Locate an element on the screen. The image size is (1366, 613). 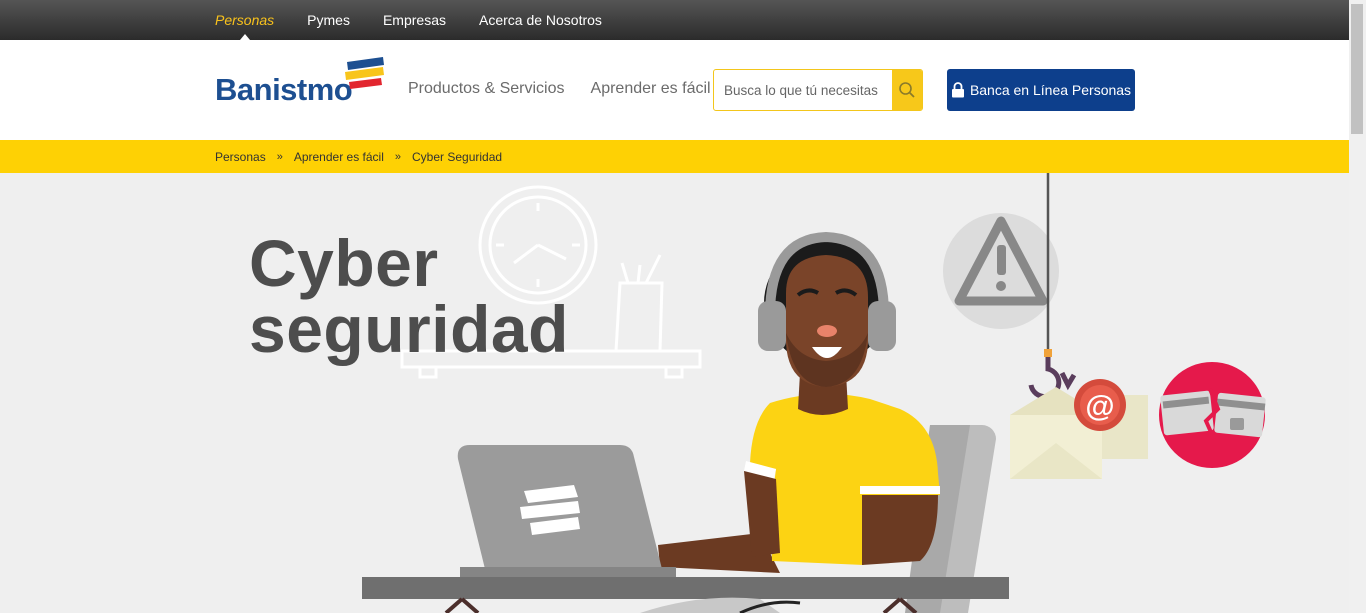
lock-icon is located at coordinates (957, 90).